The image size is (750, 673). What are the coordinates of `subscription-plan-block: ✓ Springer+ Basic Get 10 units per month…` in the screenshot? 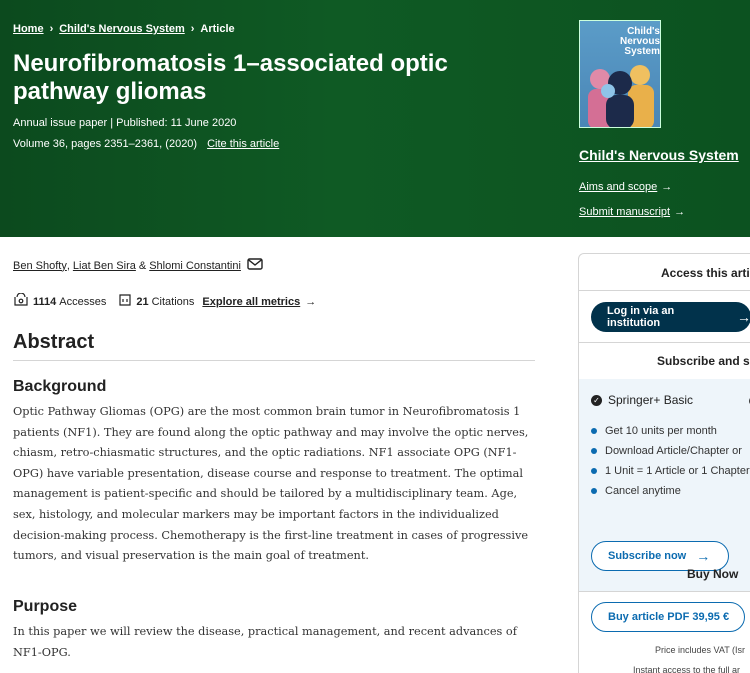 It's located at (664, 485).